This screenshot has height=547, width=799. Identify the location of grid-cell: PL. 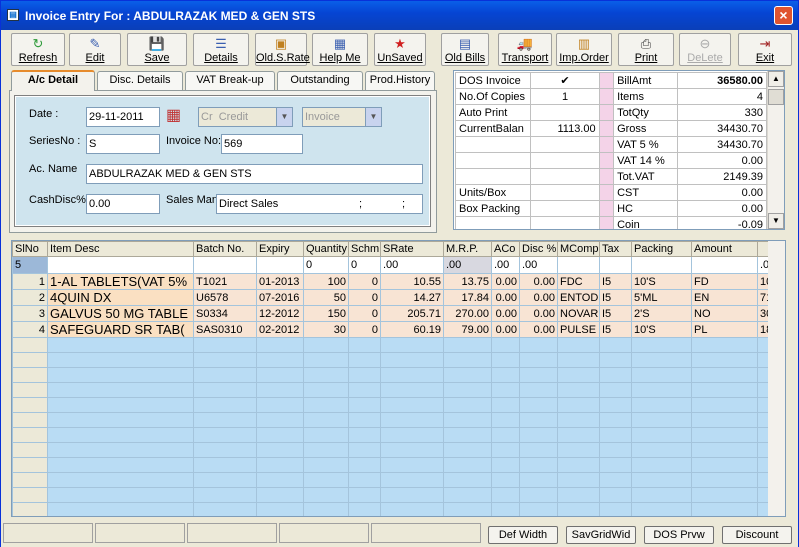
(724, 329).